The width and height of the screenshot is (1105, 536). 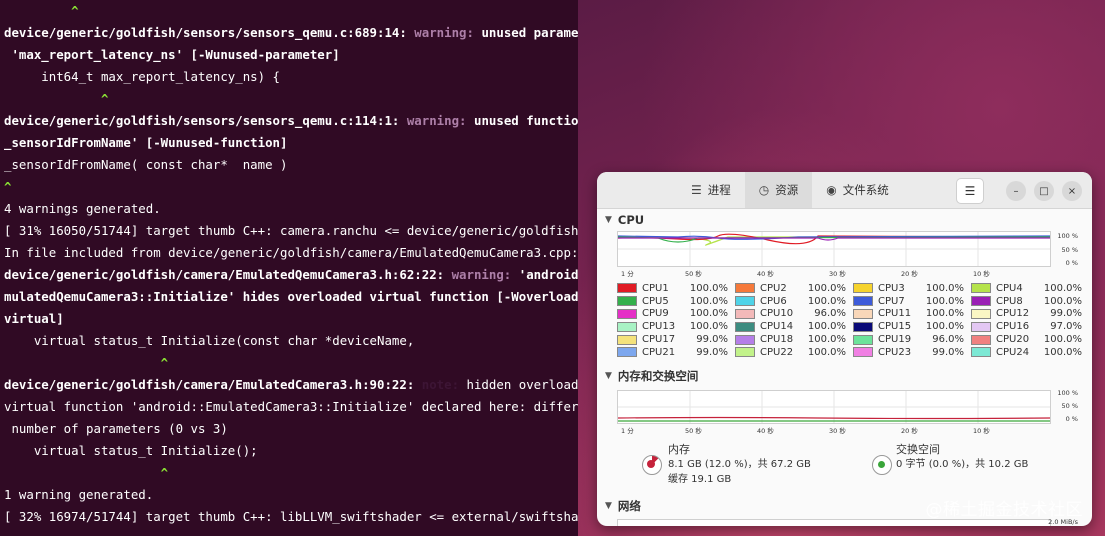 What do you see at coordinates (970, 191) in the screenshot?
I see `hamburger-menu-icon: ☰` at bounding box center [970, 191].